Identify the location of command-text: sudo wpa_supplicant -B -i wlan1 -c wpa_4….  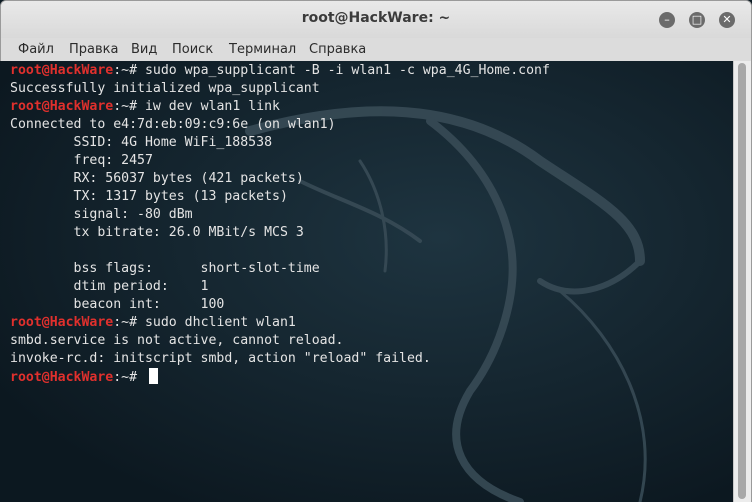
(343, 70).